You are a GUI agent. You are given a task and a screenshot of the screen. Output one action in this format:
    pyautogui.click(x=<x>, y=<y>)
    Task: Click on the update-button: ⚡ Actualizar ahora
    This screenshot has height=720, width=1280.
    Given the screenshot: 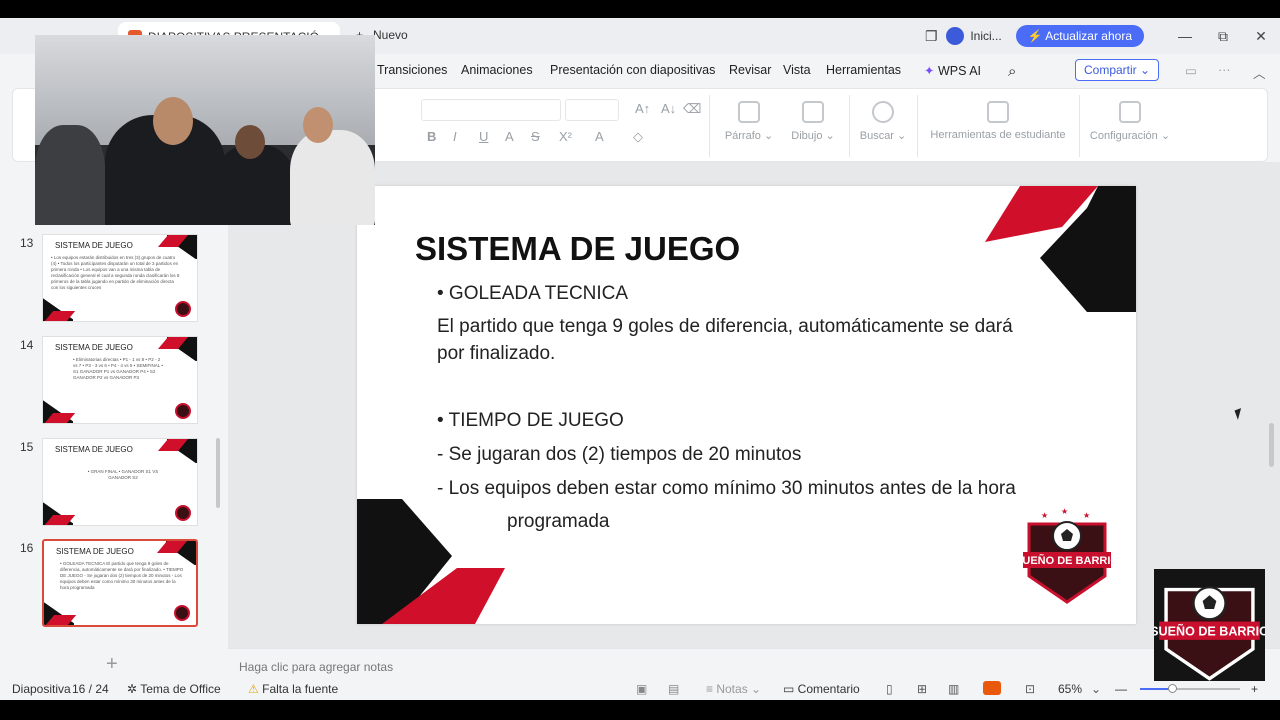 What is the action you would take?
    pyautogui.click(x=1079, y=36)
    